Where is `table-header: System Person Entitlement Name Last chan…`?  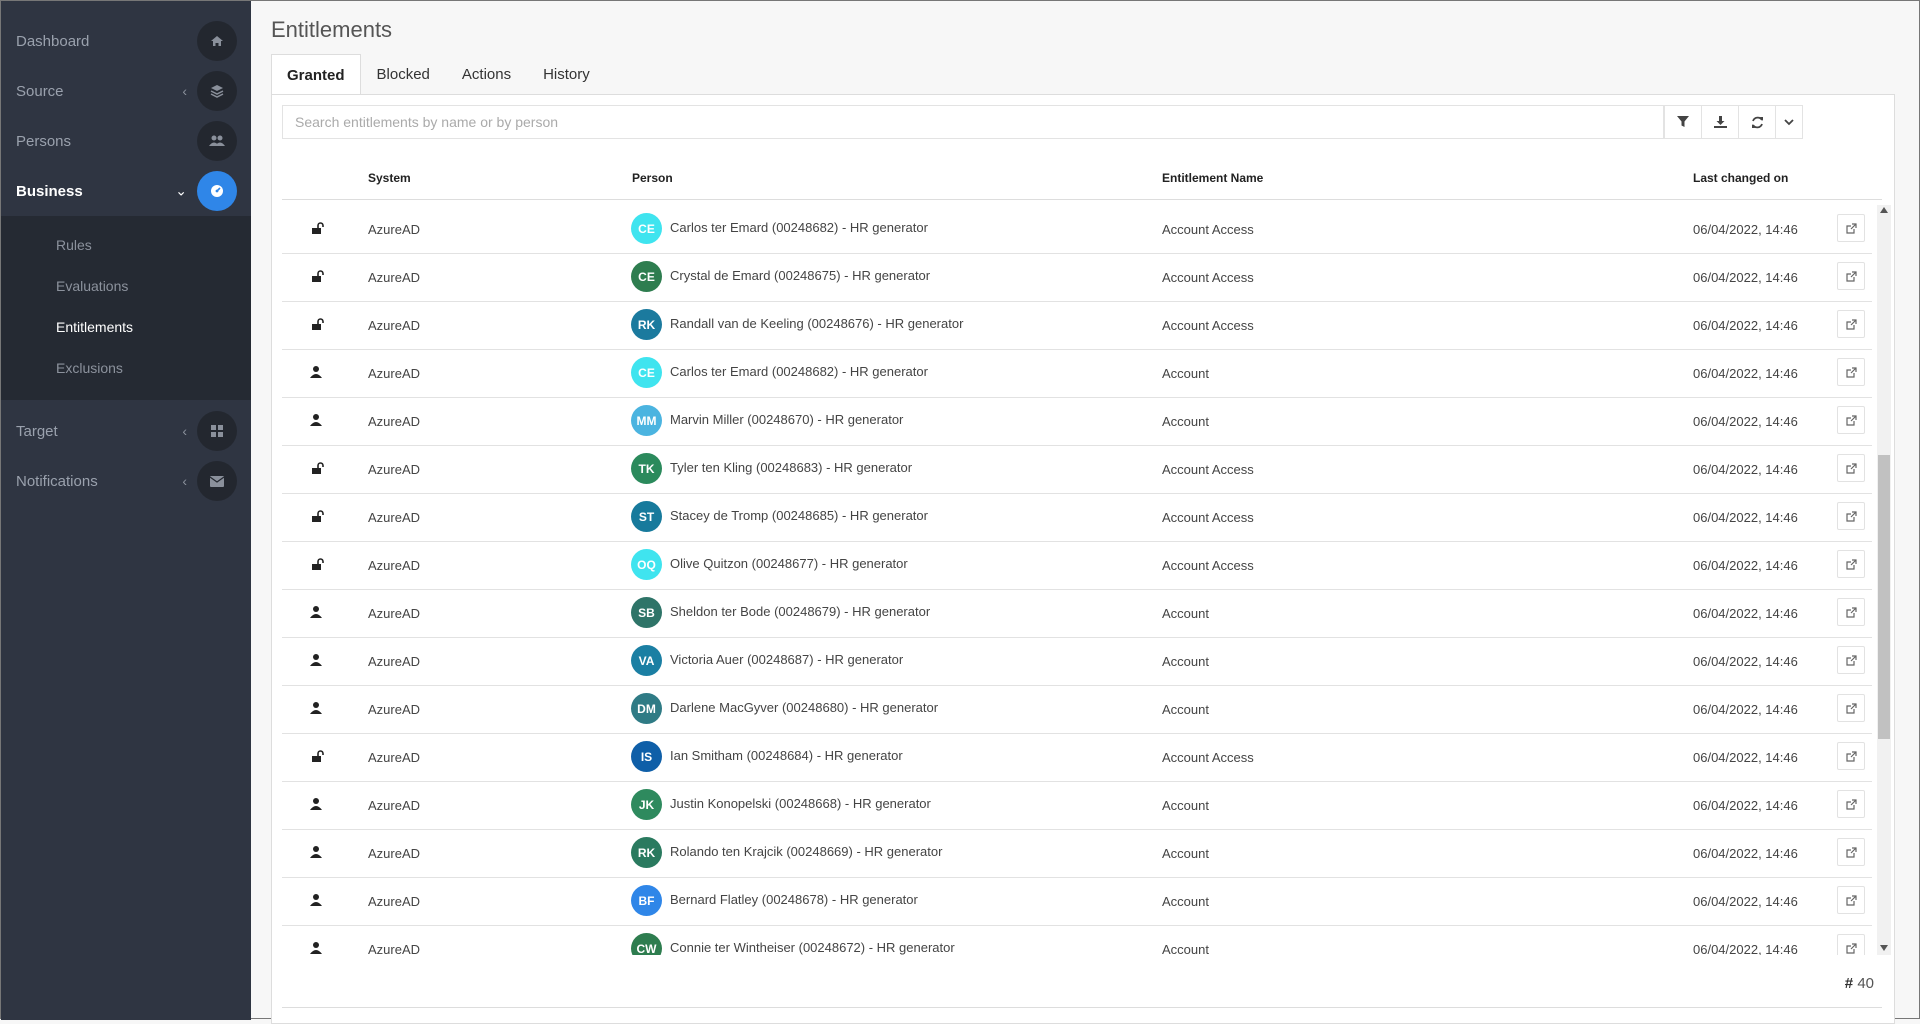
table-header: System Person Entitlement Name Last chan… is located at coordinates (1082, 177).